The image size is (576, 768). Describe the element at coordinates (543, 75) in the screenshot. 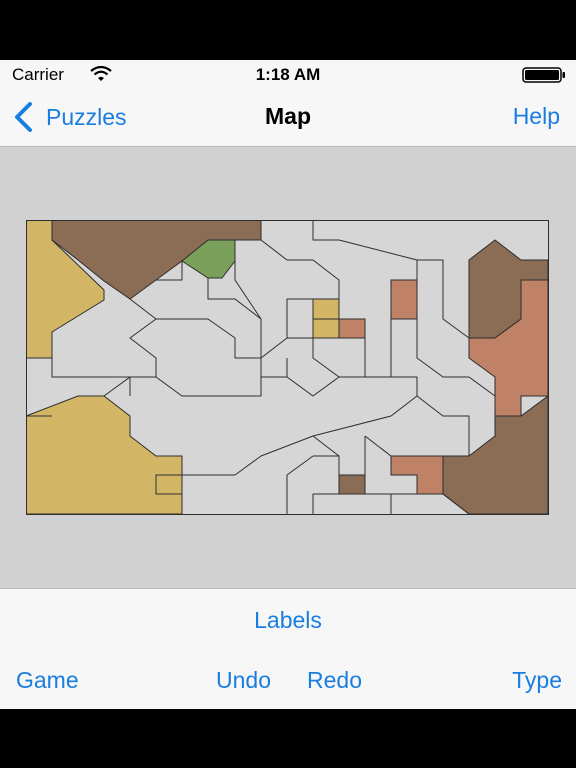

I see `battery-icon` at that location.